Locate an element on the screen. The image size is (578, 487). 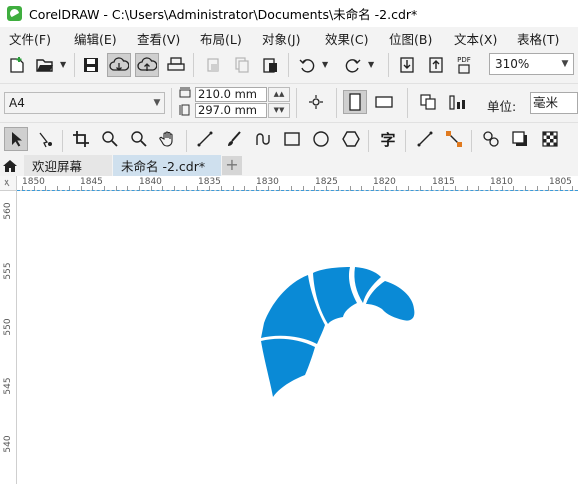
tab-document: 未命名 -2.cdr* is located at coordinates (167, 165).